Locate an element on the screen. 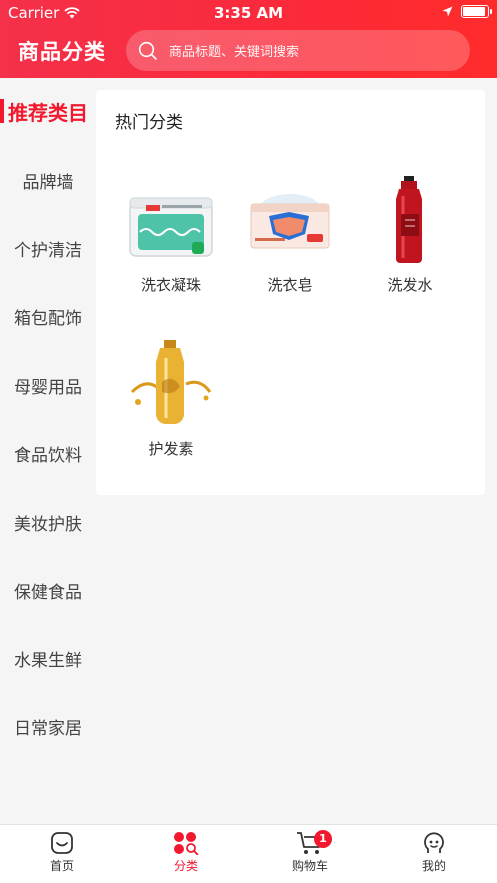  profile-icon is located at coordinates (434, 842).